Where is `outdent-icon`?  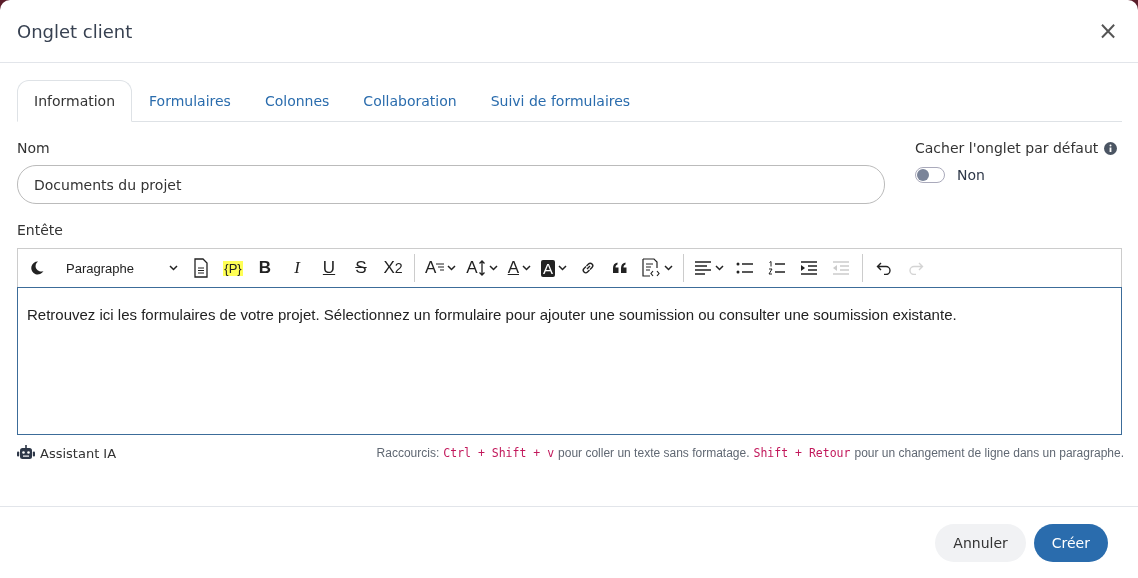
outdent-icon is located at coordinates (841, 268).